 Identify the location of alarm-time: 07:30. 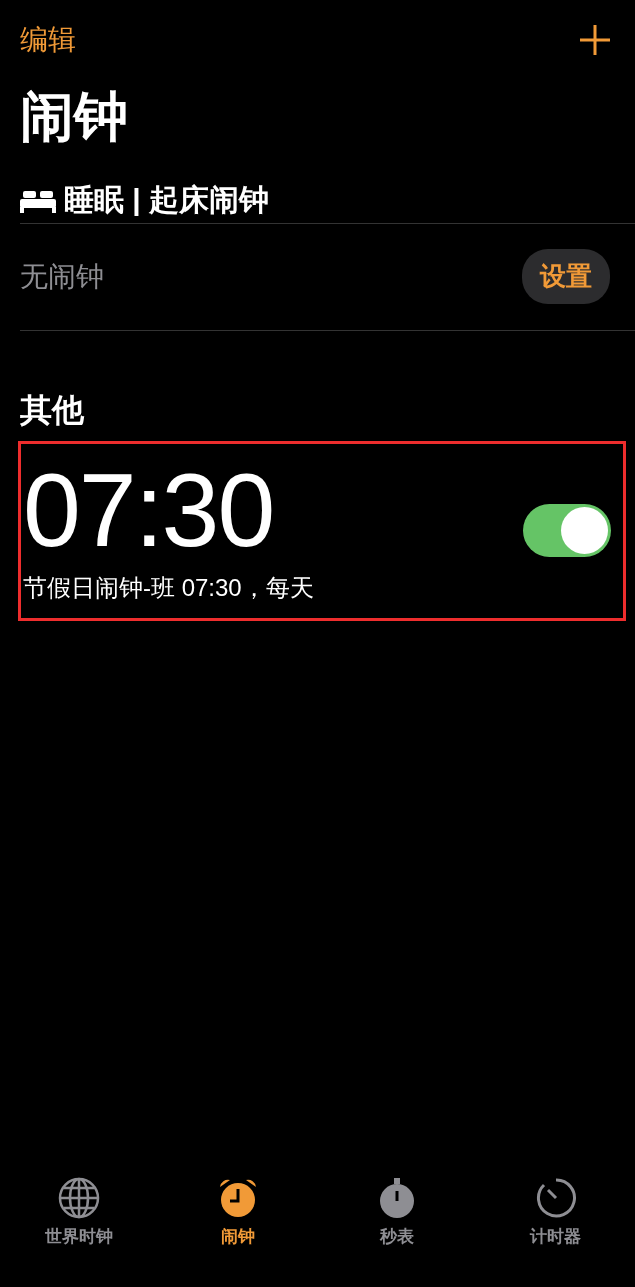
(149, 509).